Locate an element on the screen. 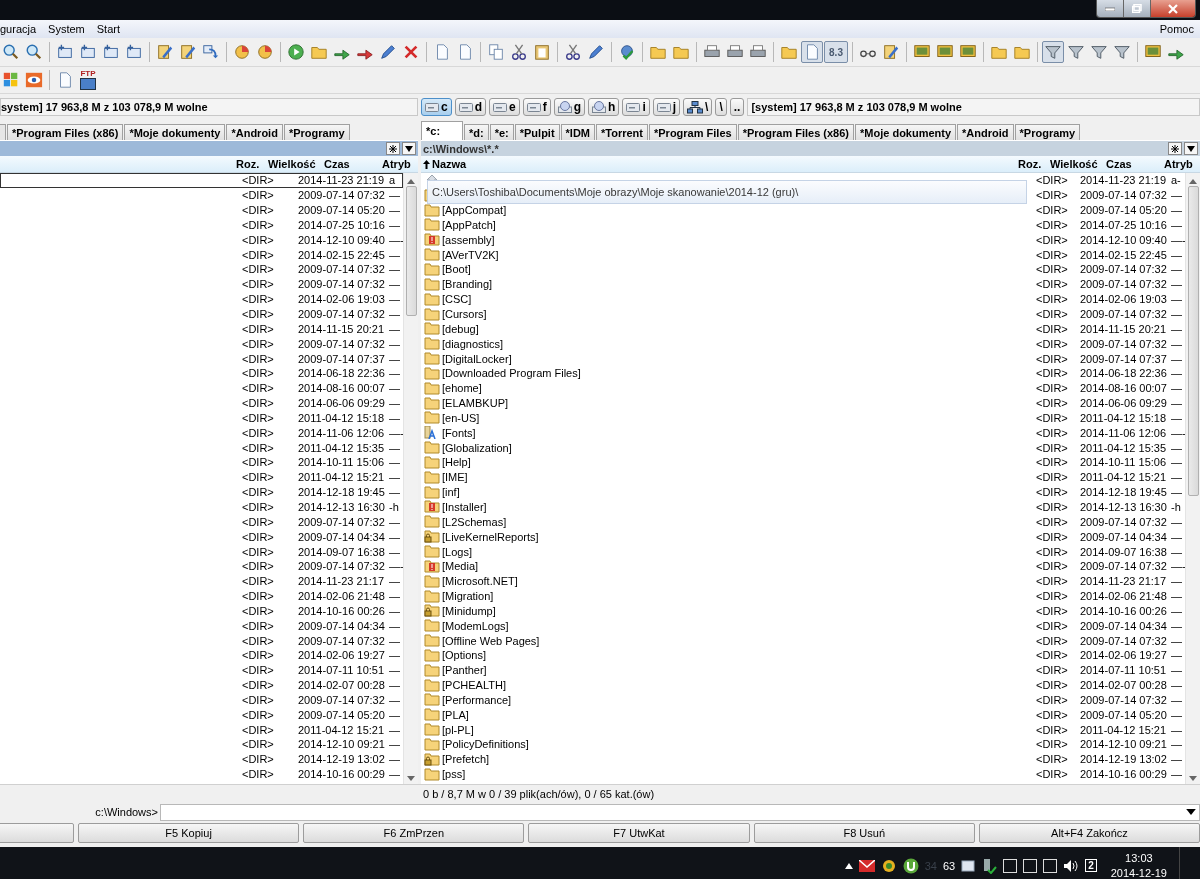 The image size is (1200, 879). file-row: <DIR> 2014-02-06 21:48 — is located at coordinates (201, 596).